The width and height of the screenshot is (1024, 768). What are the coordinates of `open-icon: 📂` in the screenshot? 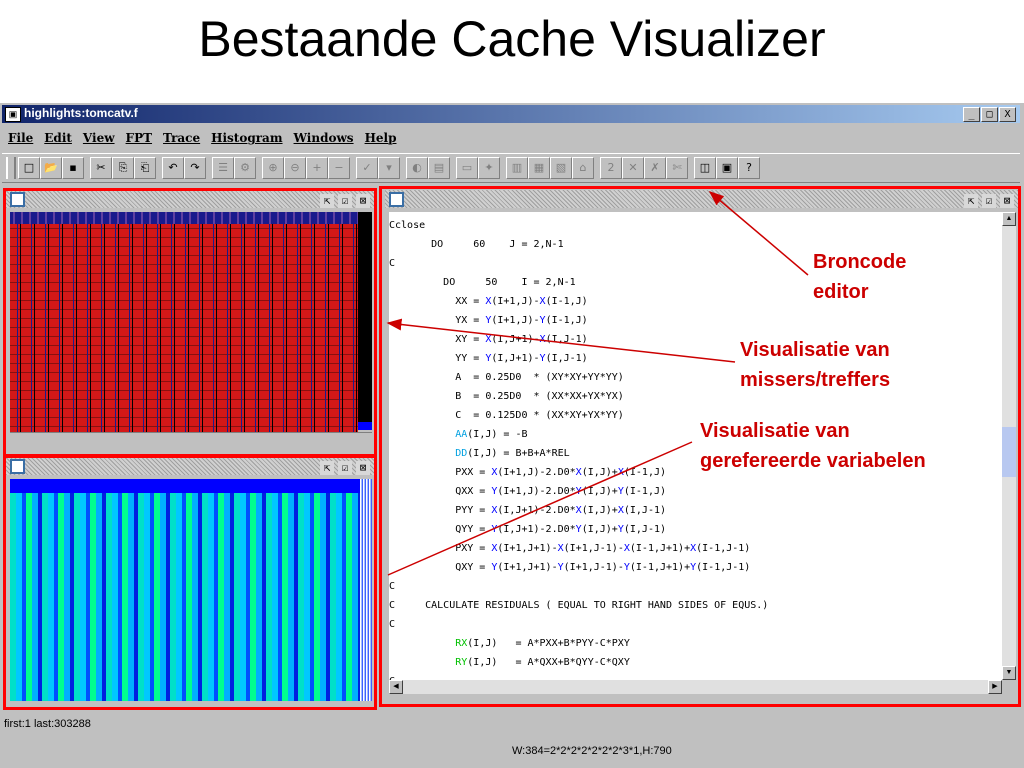 It's located at (51, 168).